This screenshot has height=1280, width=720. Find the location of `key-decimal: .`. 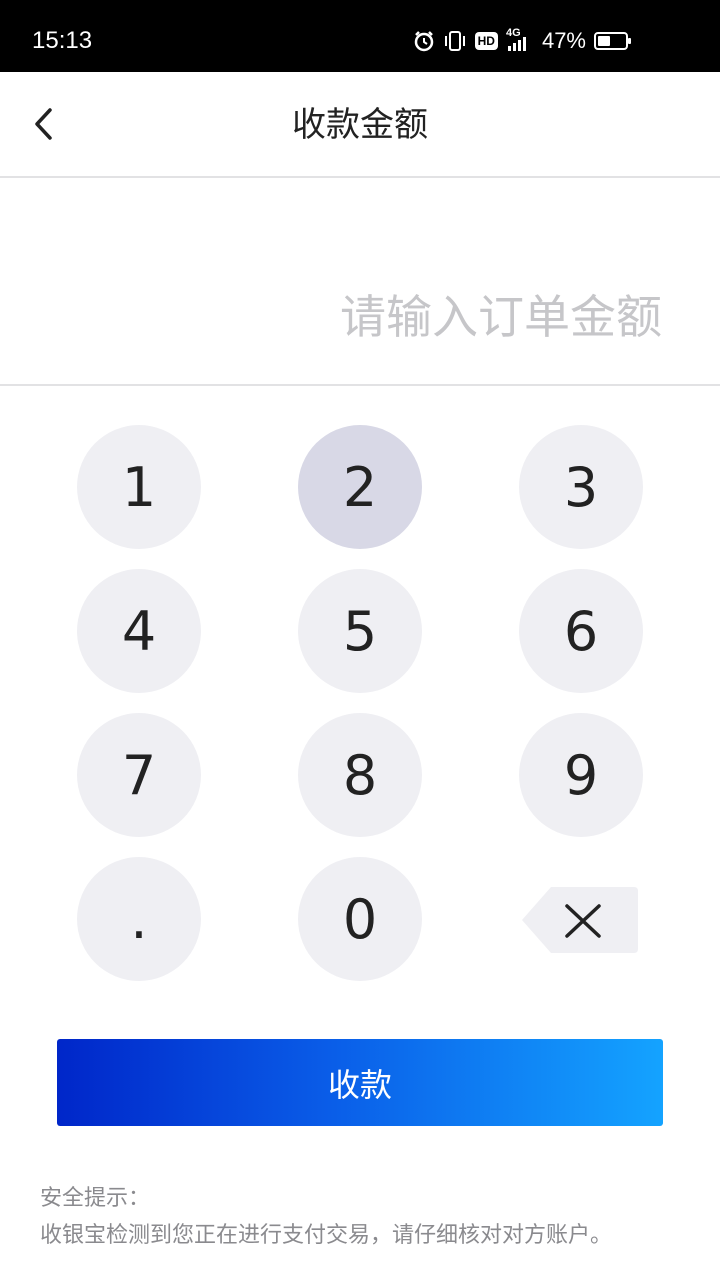

key-decimal: . is located at coordinates (139, 919).